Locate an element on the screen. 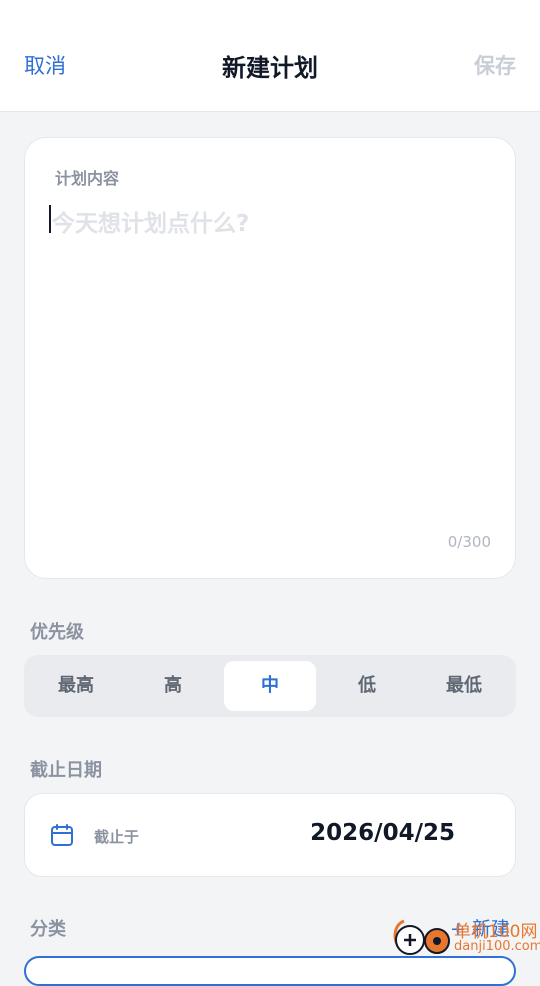 This screenshot has width=540, height=986. priority-segmented-control: 最高 高 中 低 最低 is located at coordinates (270, 686).